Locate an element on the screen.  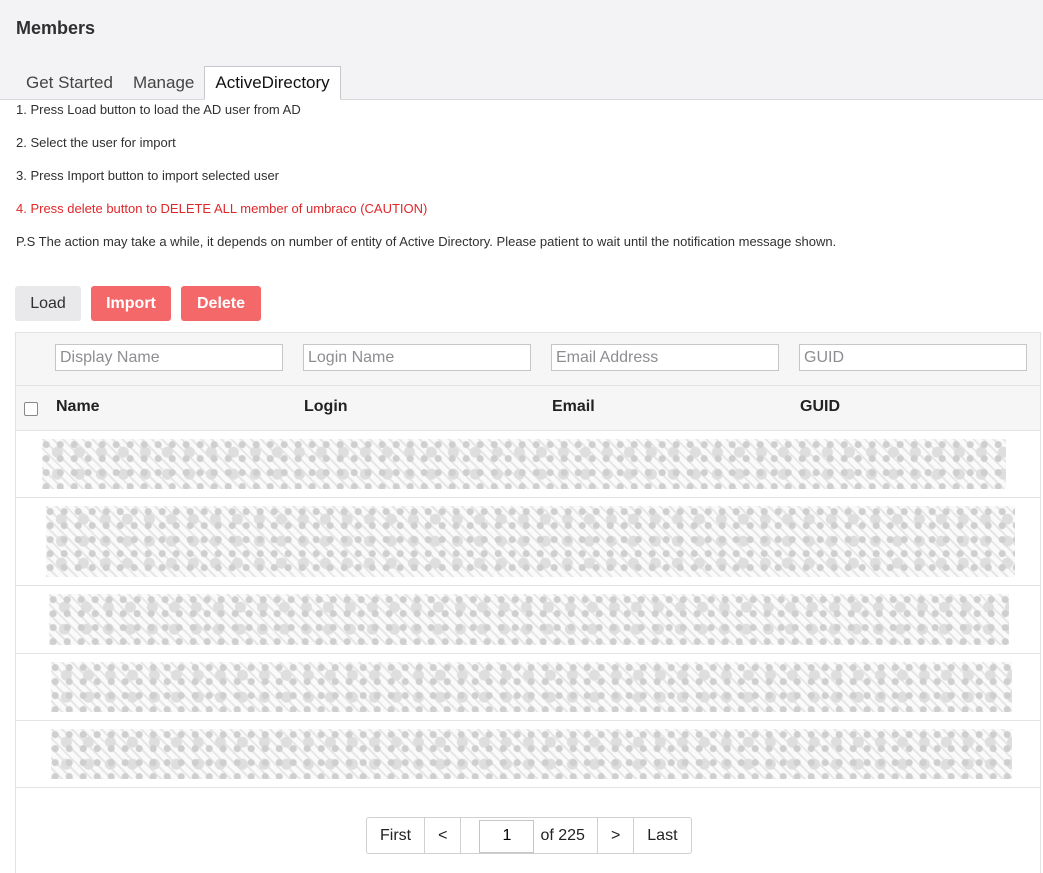
last-page-button: Last is located at coordinates (662, 835).